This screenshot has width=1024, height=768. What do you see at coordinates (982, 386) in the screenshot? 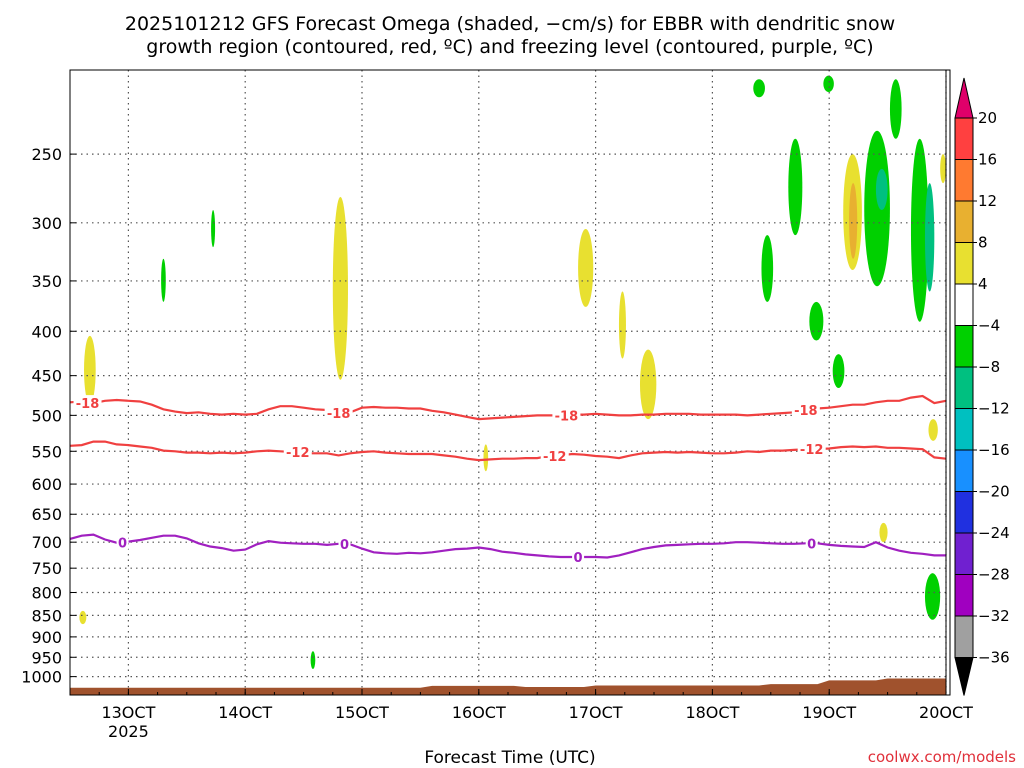
I see `colorbar: 20 16 12 8 4 −4 −8 −12 −16 −20 −24 −28 −32 −36` at bounding box center [982, 386].